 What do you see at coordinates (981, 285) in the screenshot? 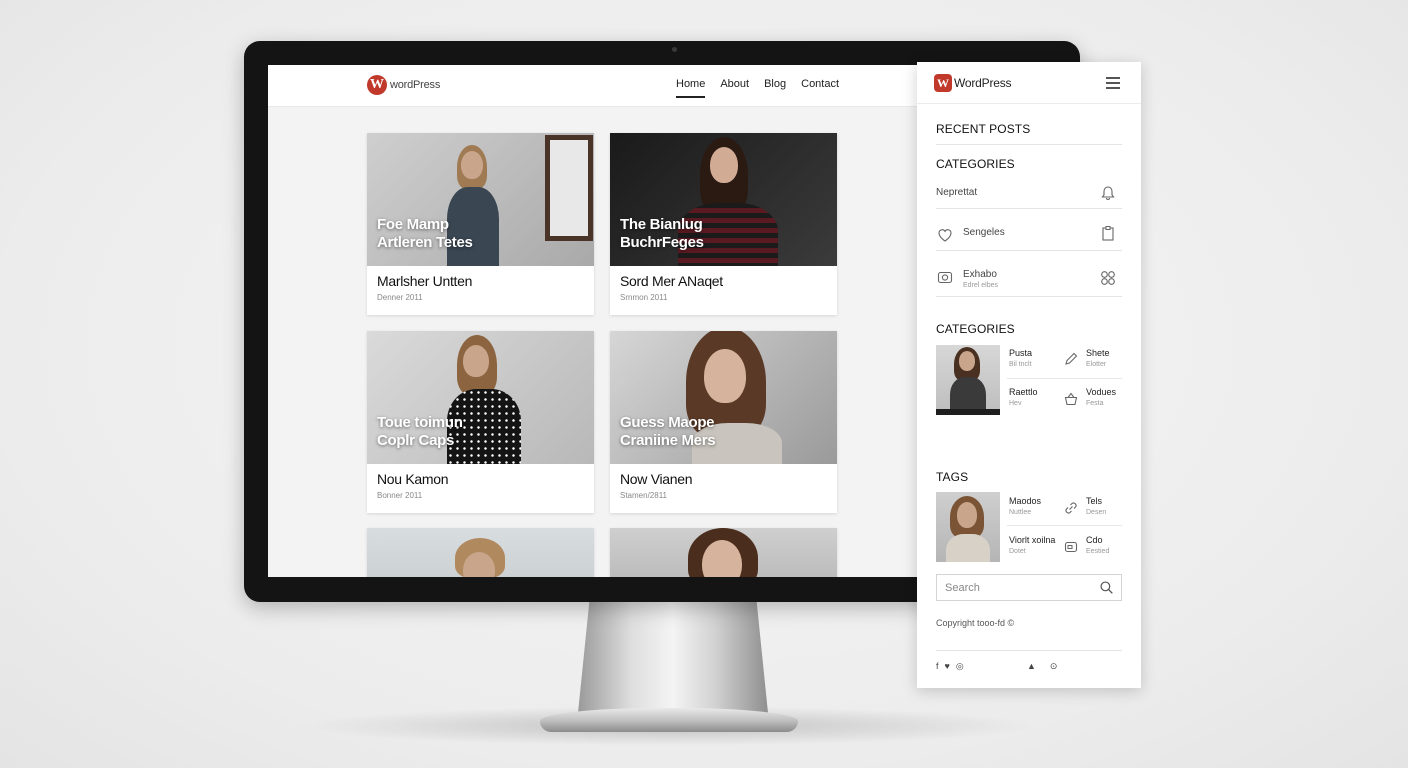
I see `category-sub: Edrel elbes` at bounding box center [981, 285].